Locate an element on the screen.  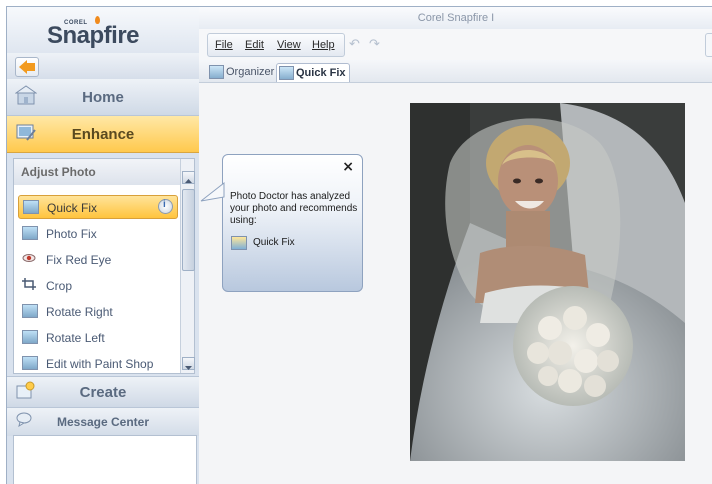
nav-message-center: Message Center is located at coordinates (103, 421).